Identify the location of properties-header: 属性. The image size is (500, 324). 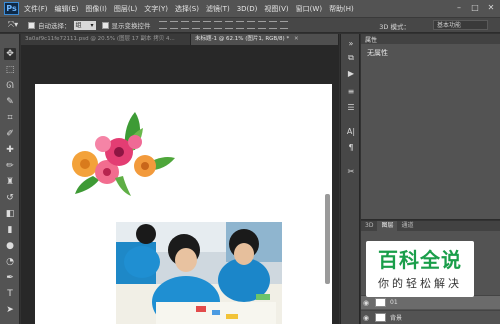
(430, 39).